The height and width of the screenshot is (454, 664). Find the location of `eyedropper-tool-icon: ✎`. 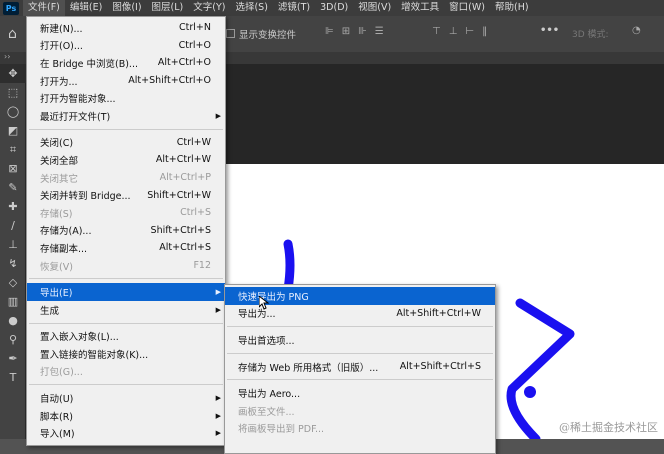

eyedropper-tool-icon: ✎ is located at coordinates (13, 187).